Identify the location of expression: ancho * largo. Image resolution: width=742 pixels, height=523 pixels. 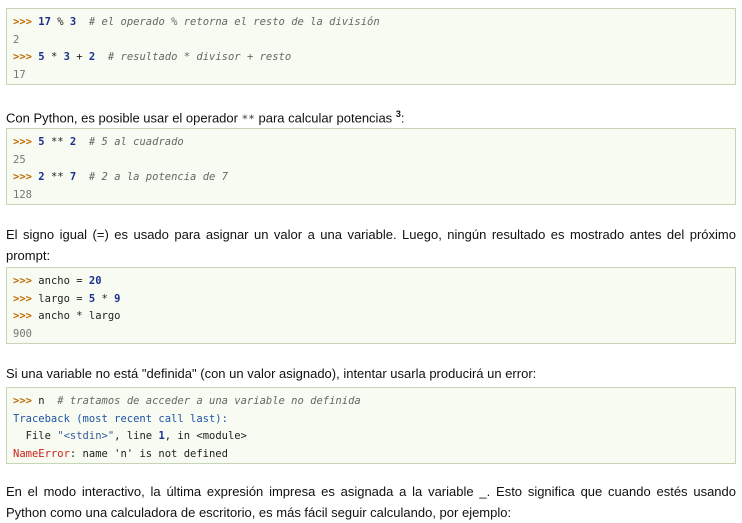
(79, 316).